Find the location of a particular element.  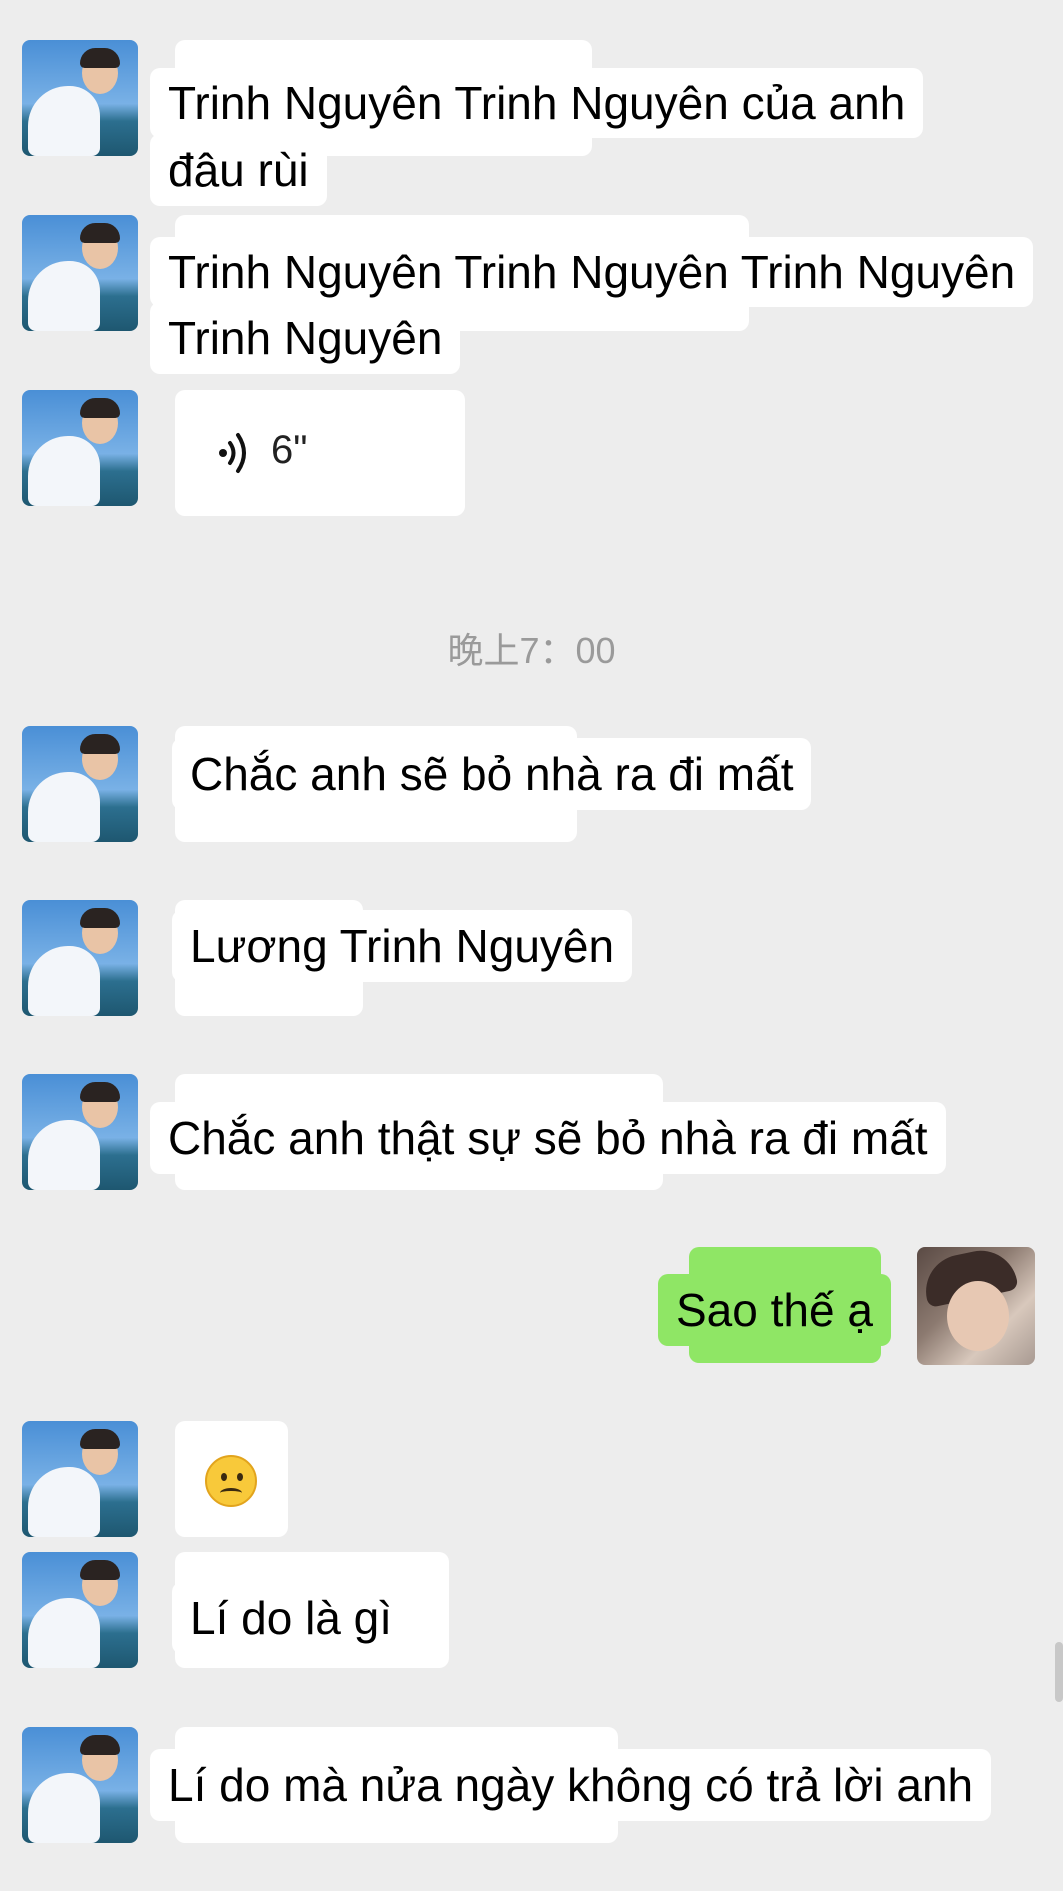

message-text: đâu rùi is located at coordinates (238, 170).